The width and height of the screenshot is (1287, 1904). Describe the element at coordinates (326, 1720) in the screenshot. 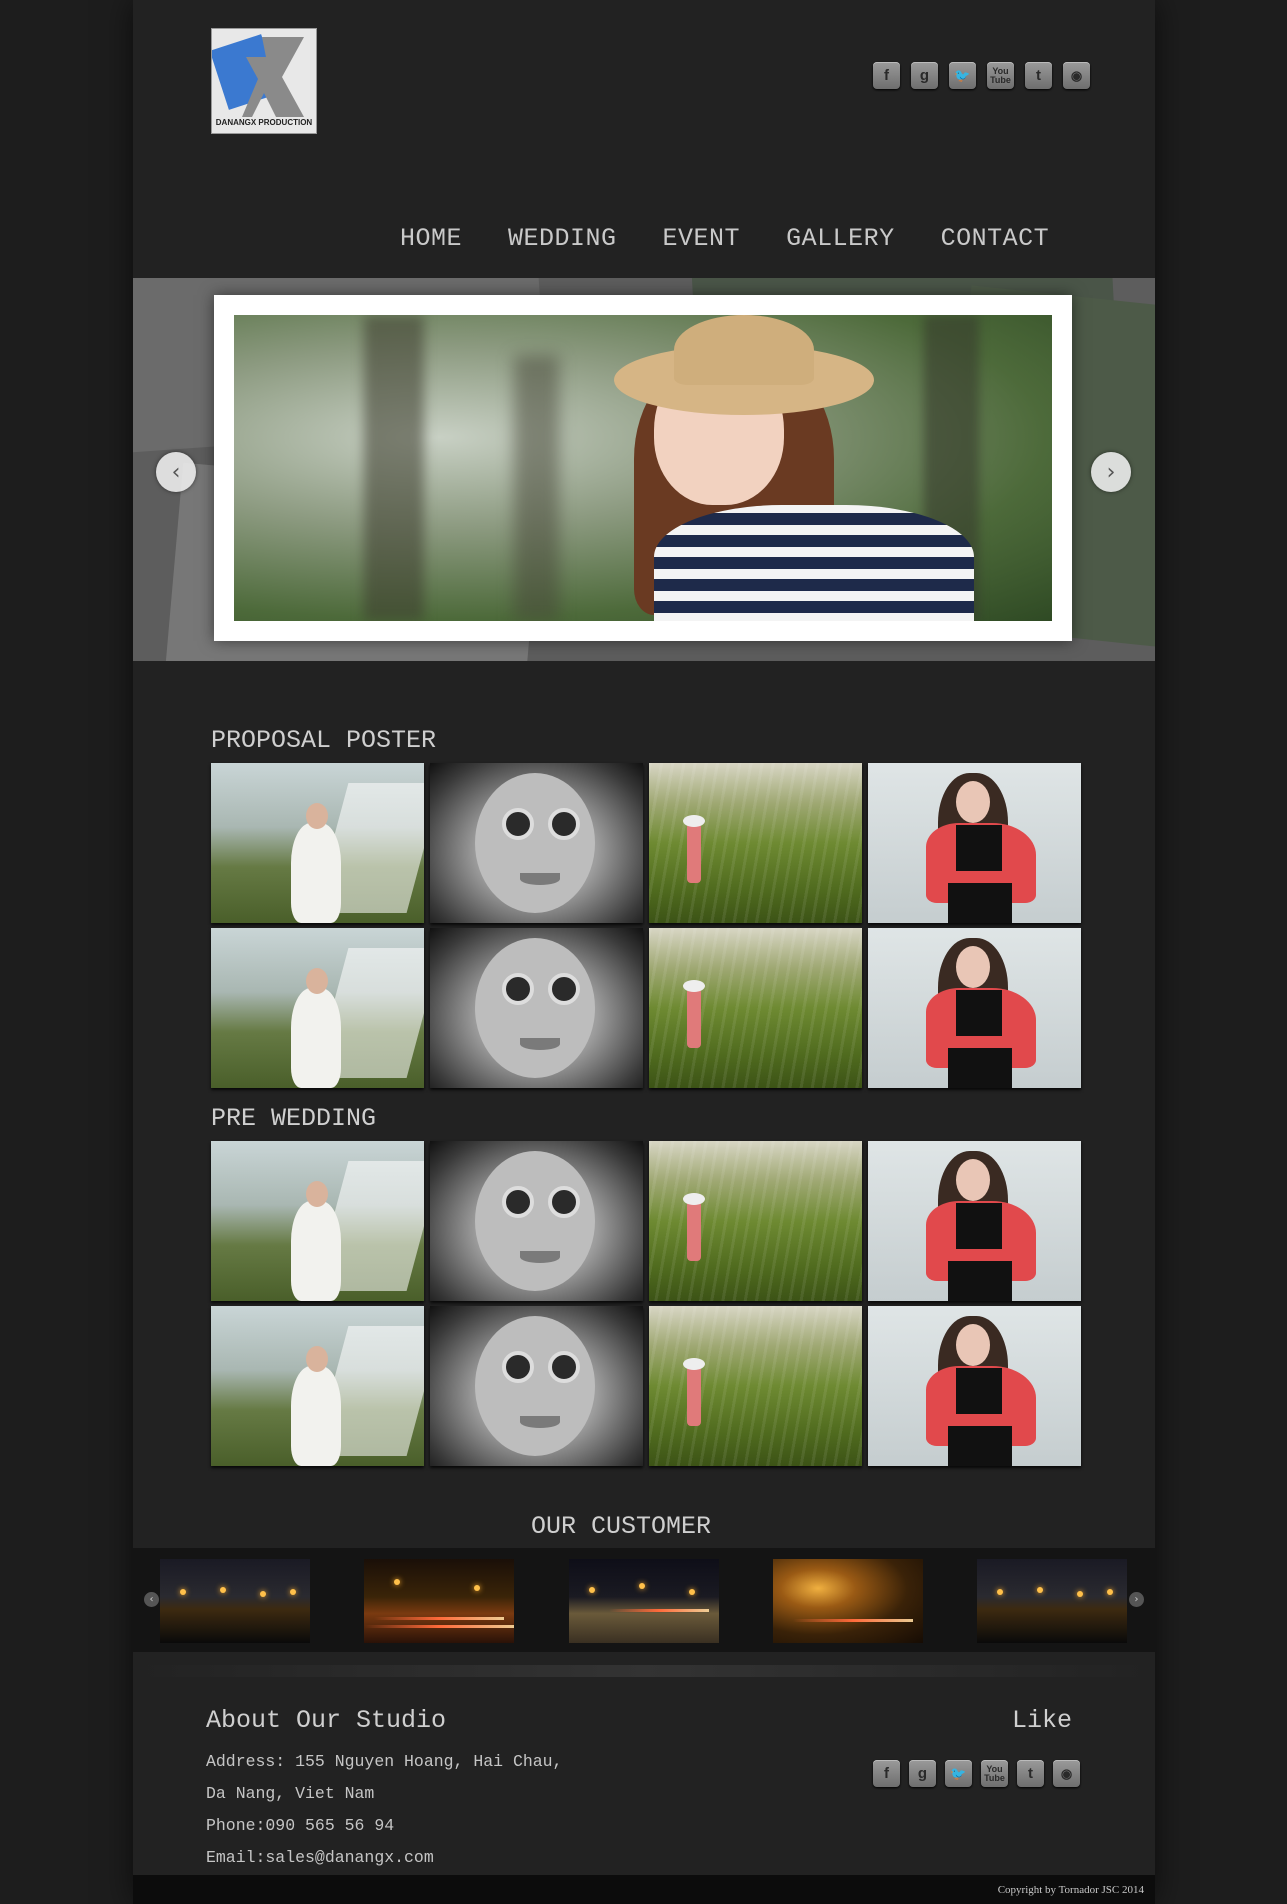

I see `about-title: About Our Studio` at that location.